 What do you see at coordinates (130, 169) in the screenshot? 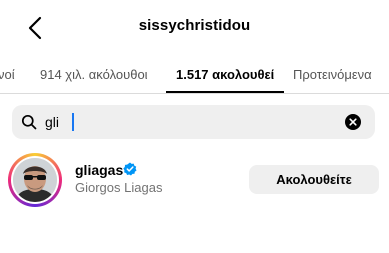
I see `verified-badge-icon` at bounding box center [130, 169].